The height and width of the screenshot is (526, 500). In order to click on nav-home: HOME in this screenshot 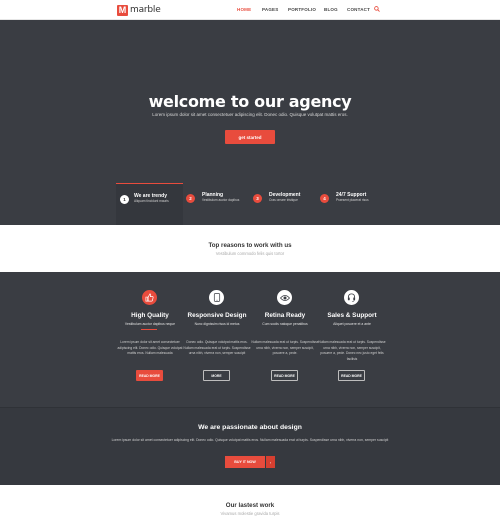, I will do `click(244, 9)`.